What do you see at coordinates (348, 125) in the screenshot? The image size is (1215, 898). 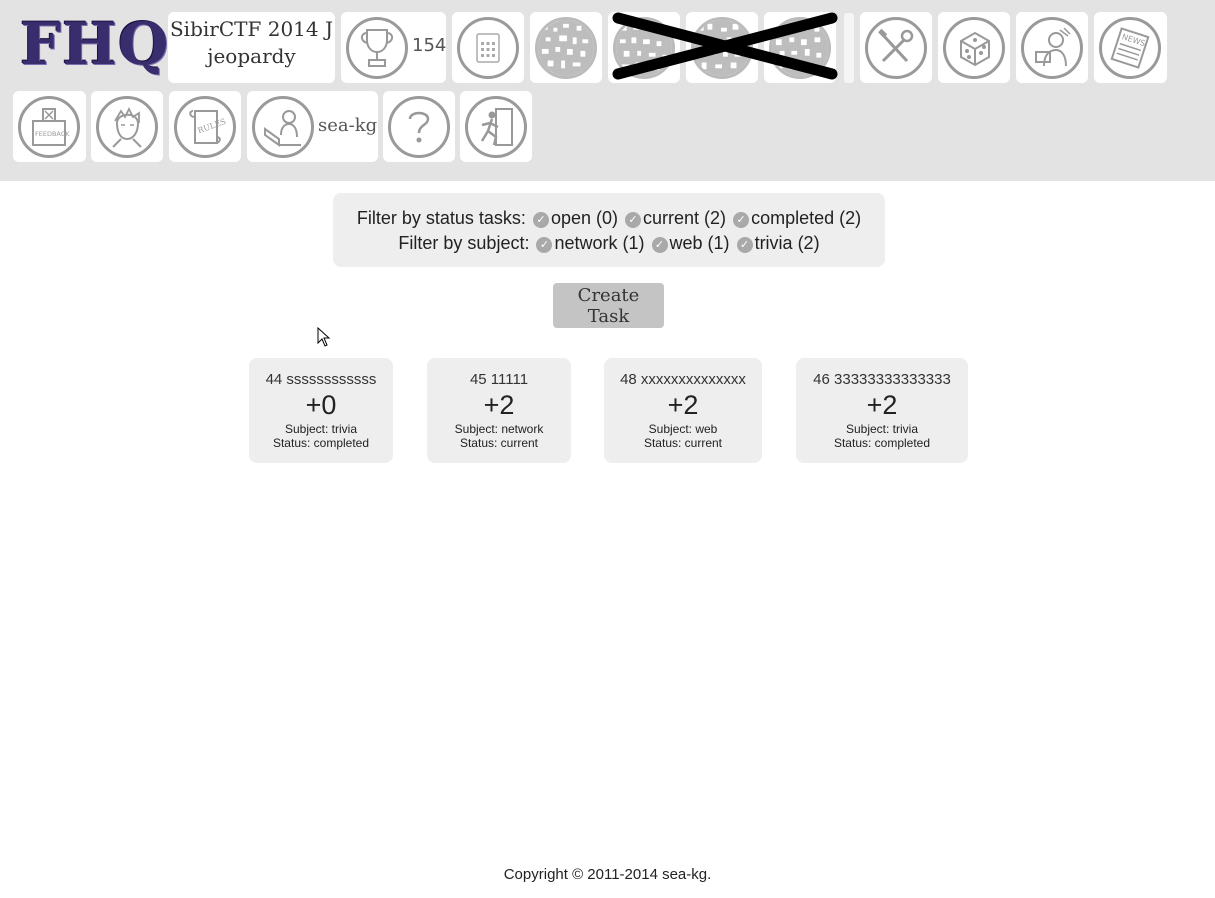 I see `username-label: sea-kg` at bounding box center [348, 125].